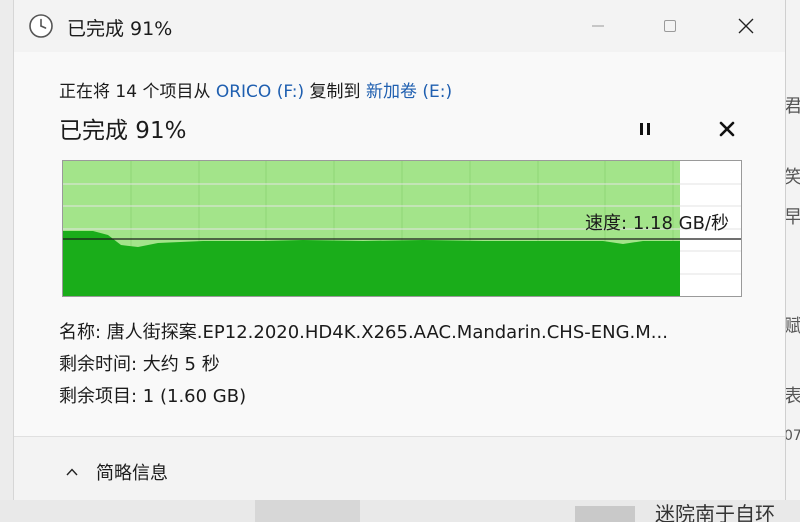 The height and width of the screenshot is (522, 800). I want to click on cancel-button, so click(727, 129).